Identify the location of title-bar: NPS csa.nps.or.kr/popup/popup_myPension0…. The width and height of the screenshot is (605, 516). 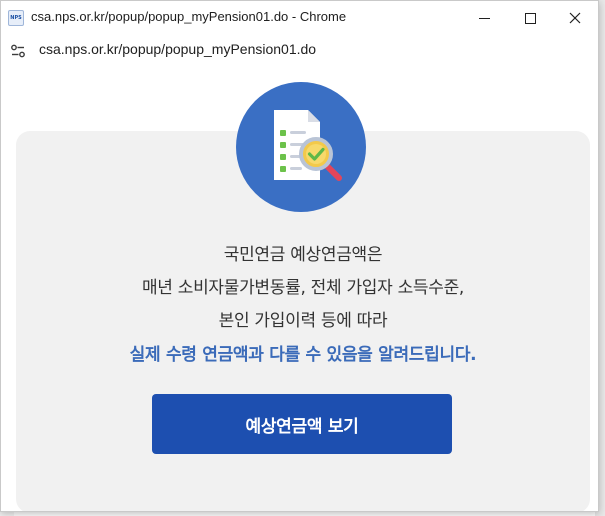
(299, 18).